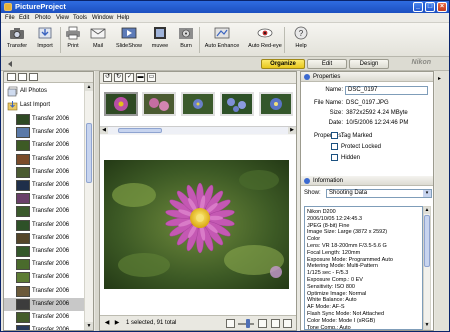  Describe the element at coordinates (62, 18) in the screenshot. I see `menu-view: View` at that location.